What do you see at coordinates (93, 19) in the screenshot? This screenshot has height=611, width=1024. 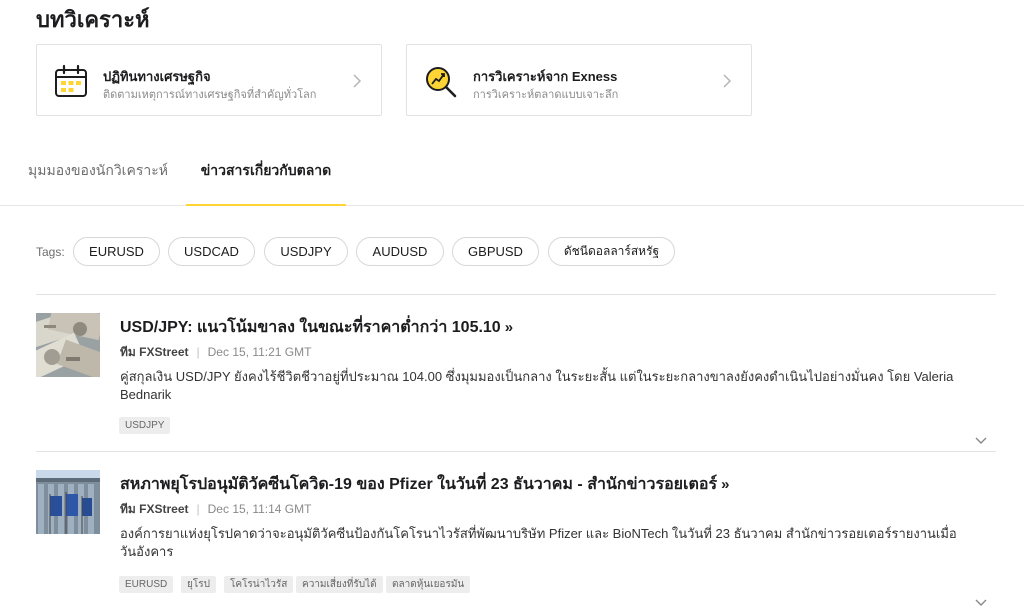 I see `page-title: บทวิเคราะห์` at bounding box center [93, 19].